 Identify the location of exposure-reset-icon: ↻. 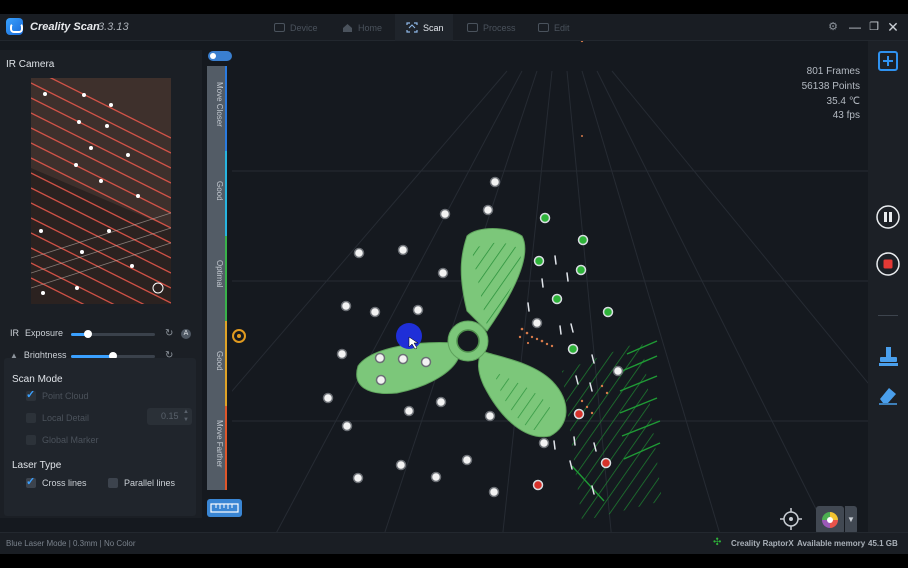
(169, 333).